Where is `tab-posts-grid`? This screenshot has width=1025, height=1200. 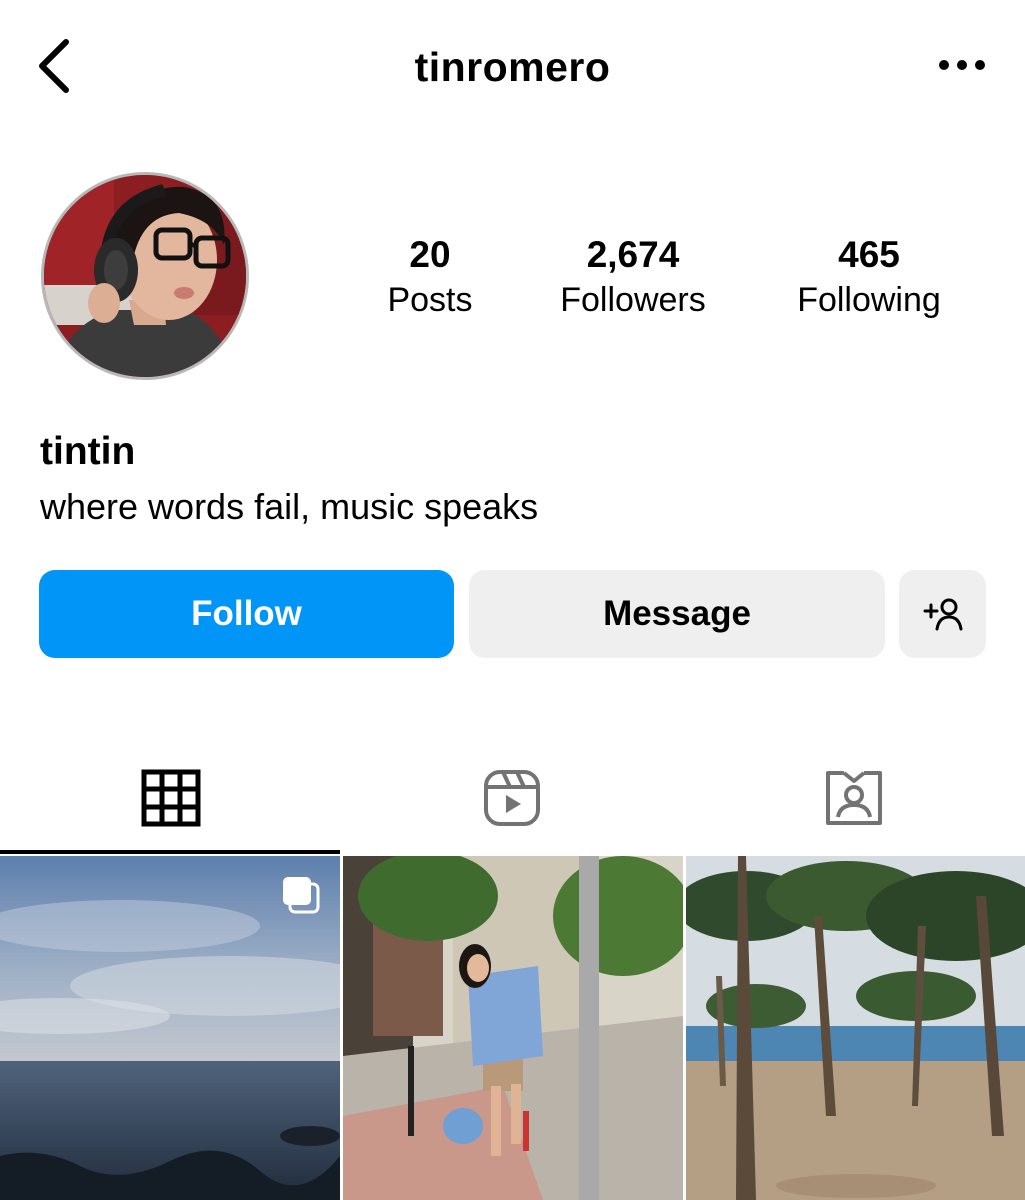
tab-posts-grid is located at coordinates (170, 797).